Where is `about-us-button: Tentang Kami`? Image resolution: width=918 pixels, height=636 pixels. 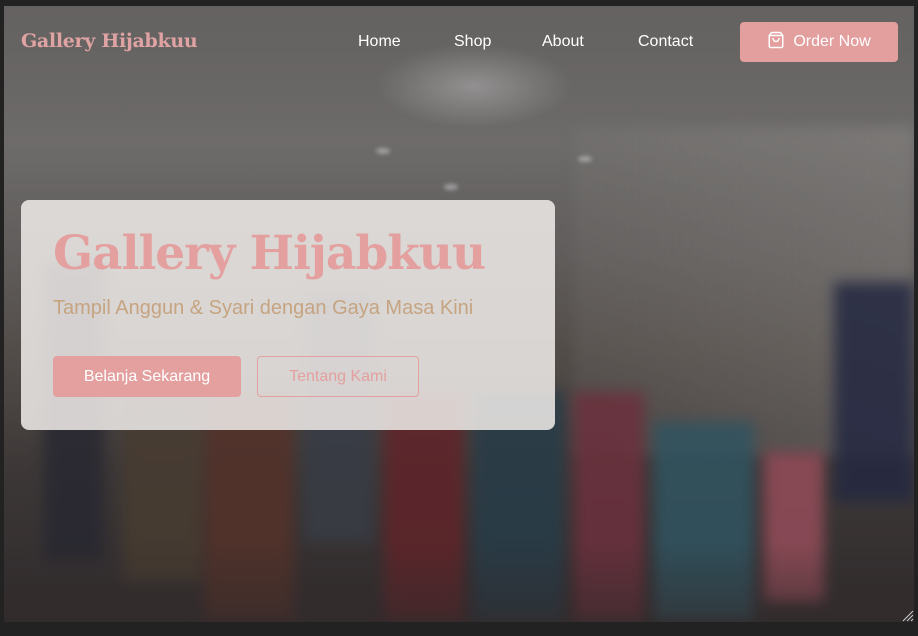 about-us-button: Tentang Kami is located at coordinates (338, 376).